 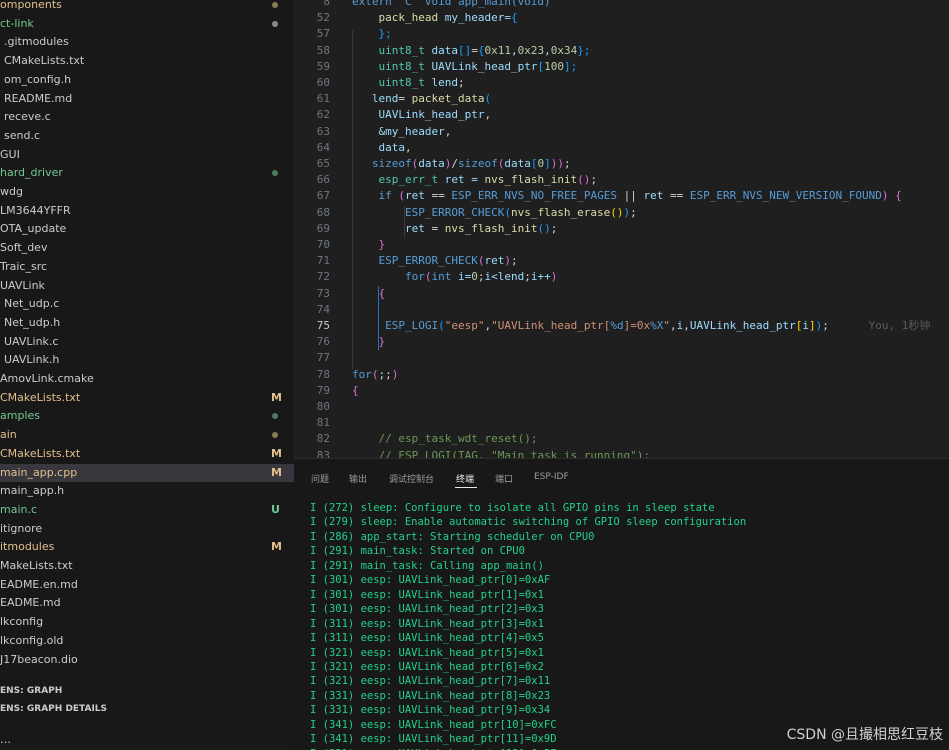 What do you see at coordinates (621, 375) in the screenshot?
I see `code-line: 78 for(;;)` at bounding box center [621, 375].